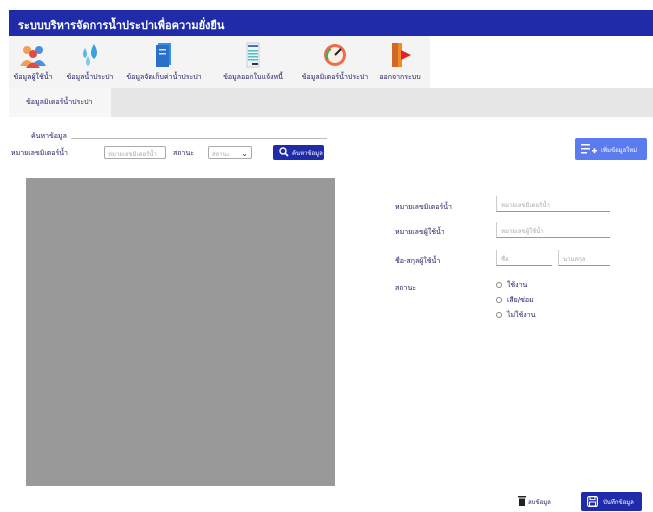 The height and width of the screenshot is (512, 653). What do you see at coordinates (221, 154) in the screenshot?
I see `search-status-value: สถานะ` at bounding box center [221, 154].